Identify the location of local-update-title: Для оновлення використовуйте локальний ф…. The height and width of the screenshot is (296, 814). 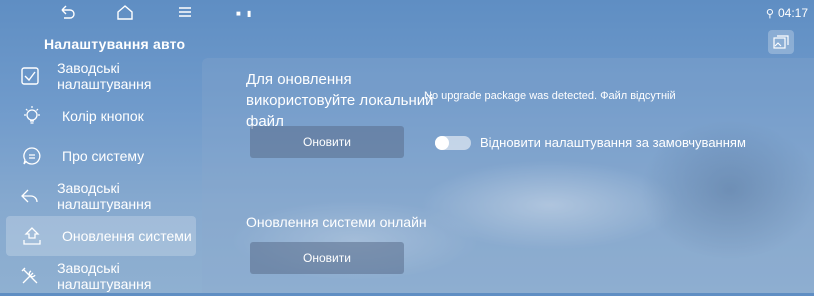
(340, 100).